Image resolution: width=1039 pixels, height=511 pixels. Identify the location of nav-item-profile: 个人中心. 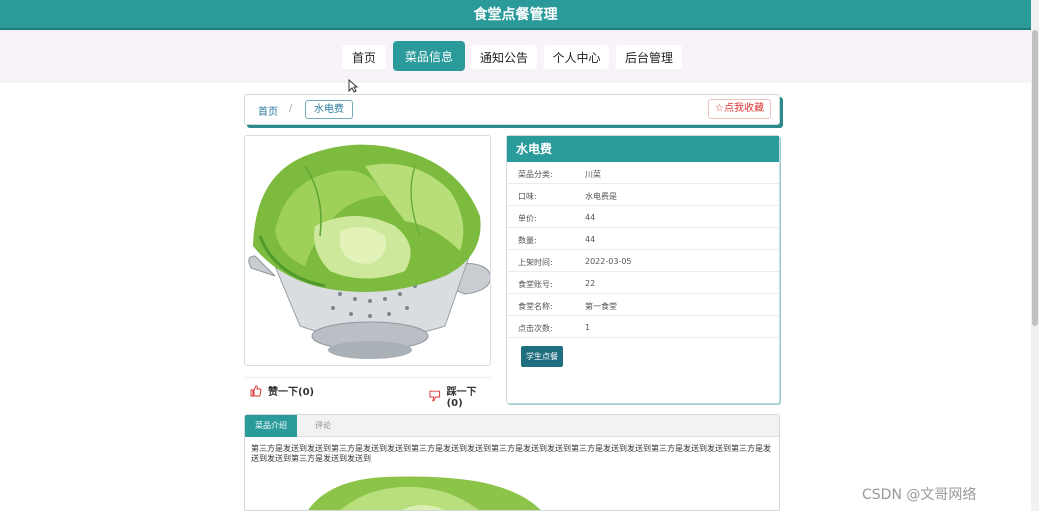
(576, 57).